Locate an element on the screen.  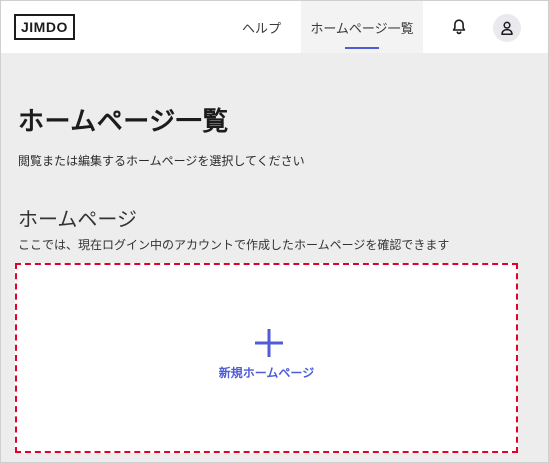
nav-sites-link: ホームページ一覧 is located at coordinates (362, 27).